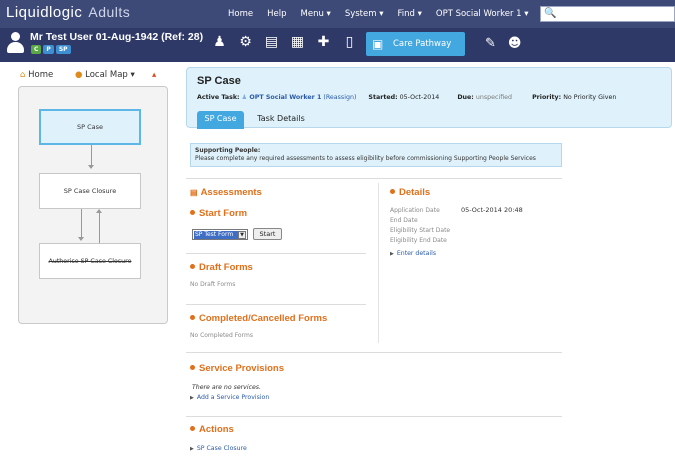  What do you see at coordinates (378, 44) in the screenshot?
I see `monitor-icon: ▣` at bounding box center [378, 44].